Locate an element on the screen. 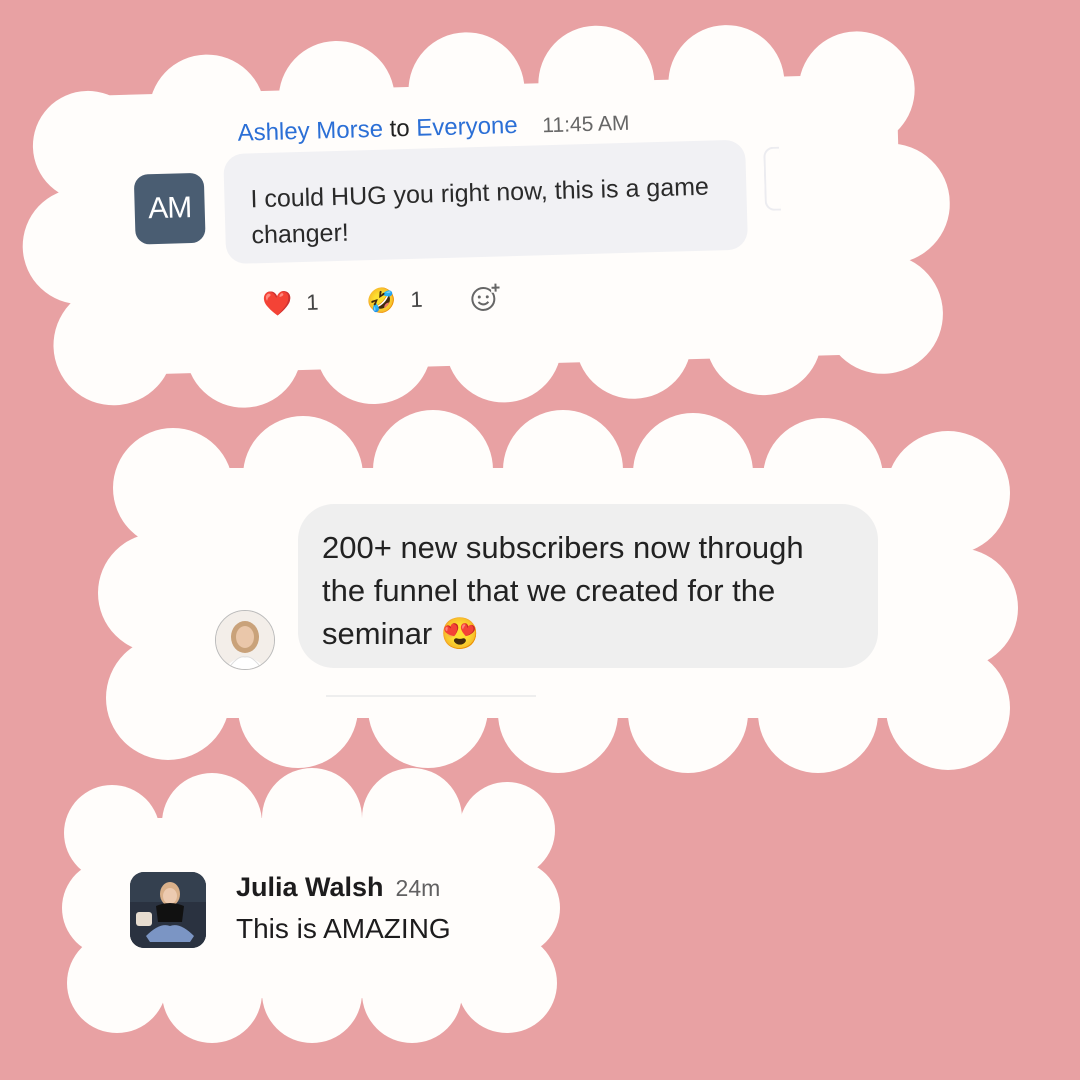  author-line: Julia Walsh 24m is located at coordinates (338, 887).